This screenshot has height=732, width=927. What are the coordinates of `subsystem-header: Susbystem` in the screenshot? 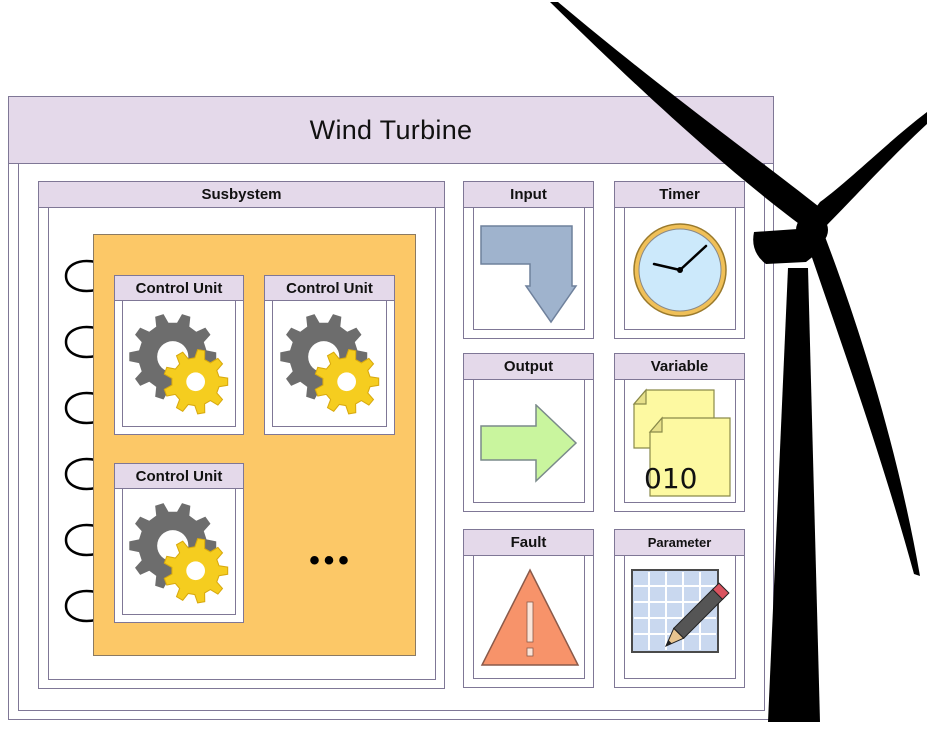 It's located at (241, 194).